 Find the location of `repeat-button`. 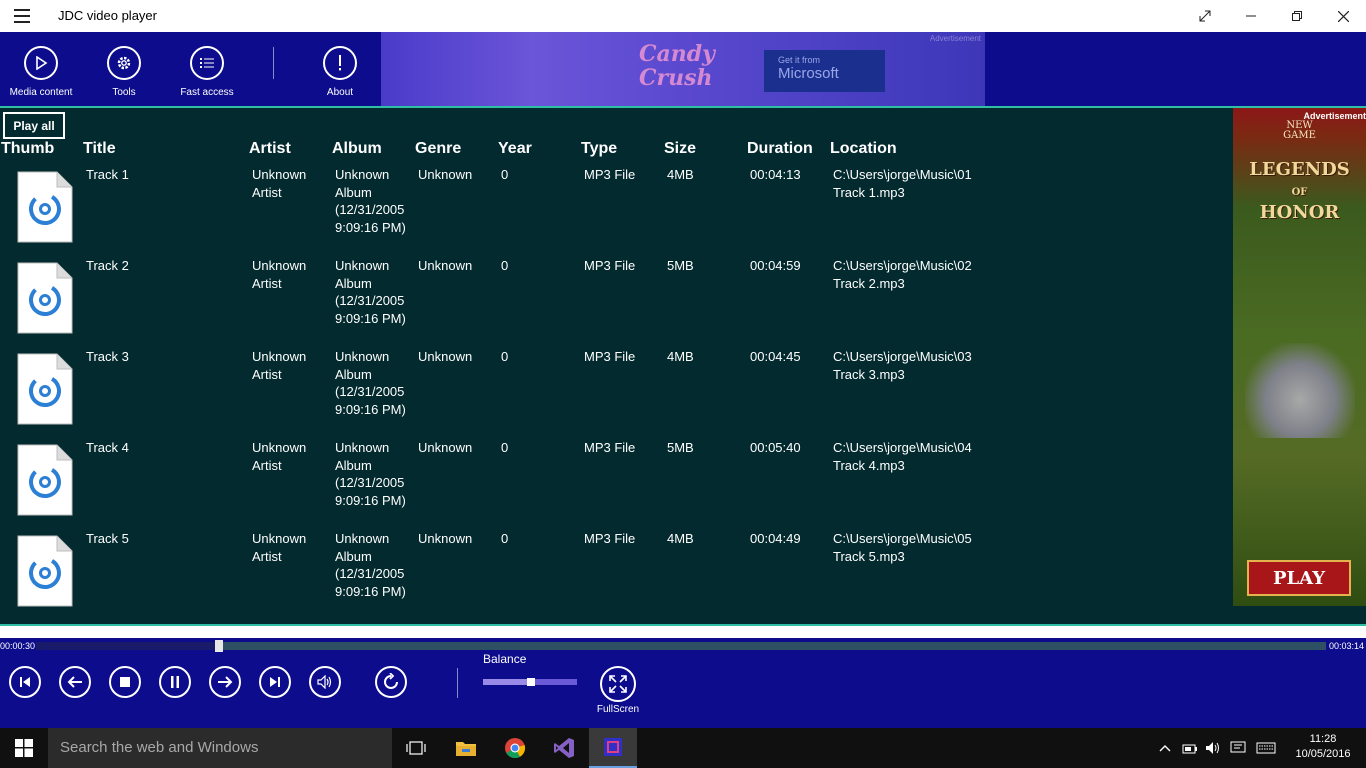

repeat-button is located at coordinates (391, 682).